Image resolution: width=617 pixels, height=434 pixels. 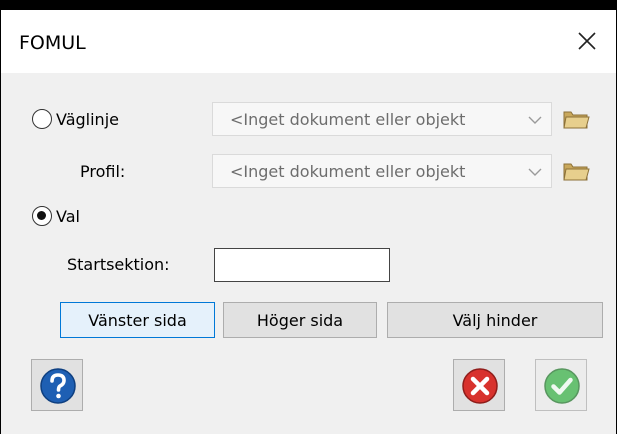 I want to click on cancel-icon, so click(x=480, y=386).